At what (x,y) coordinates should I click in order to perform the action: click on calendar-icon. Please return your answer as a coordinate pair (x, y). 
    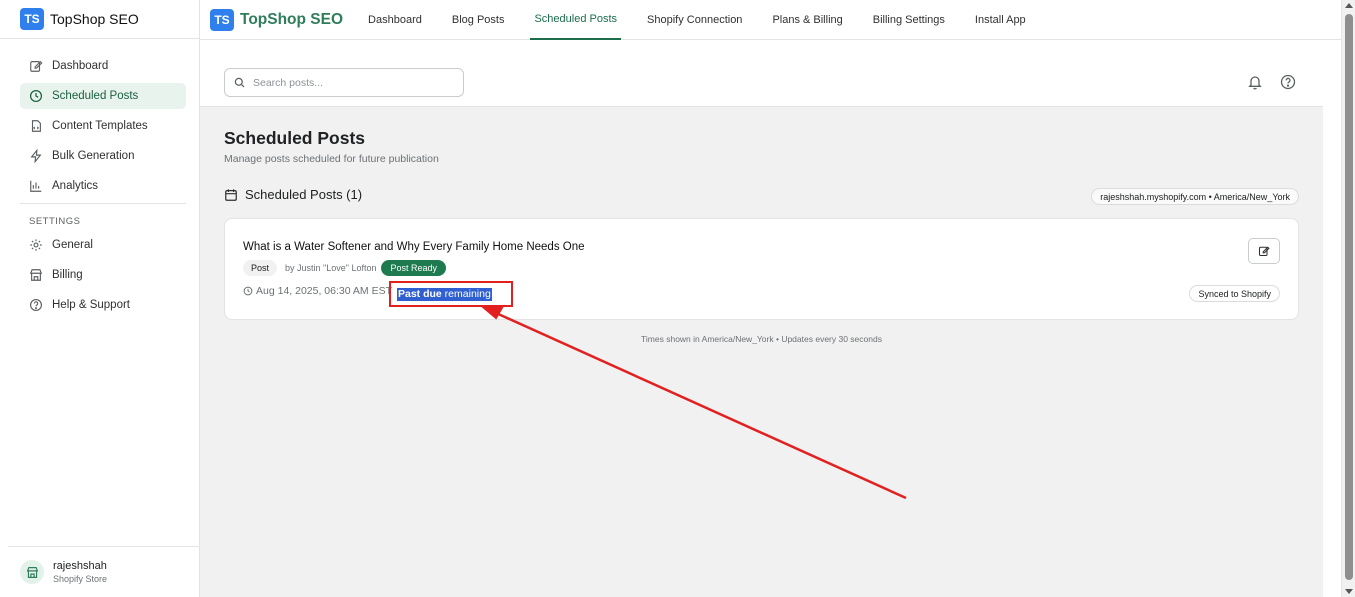
    Looking at the image, I should click on (231, 194).